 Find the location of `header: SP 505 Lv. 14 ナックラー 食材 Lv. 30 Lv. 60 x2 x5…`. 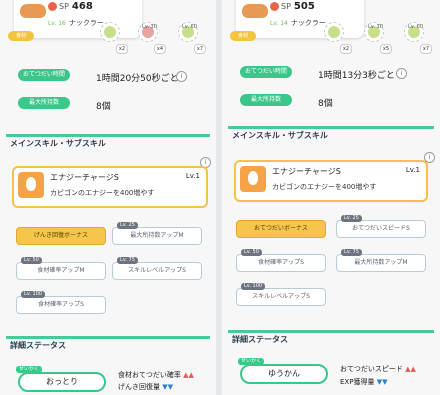

header: SP 505 Lv. 14 ナックラー 食材 Lv. 30 Lv. 60 x2 x5… is located at coordinates (331, 27).